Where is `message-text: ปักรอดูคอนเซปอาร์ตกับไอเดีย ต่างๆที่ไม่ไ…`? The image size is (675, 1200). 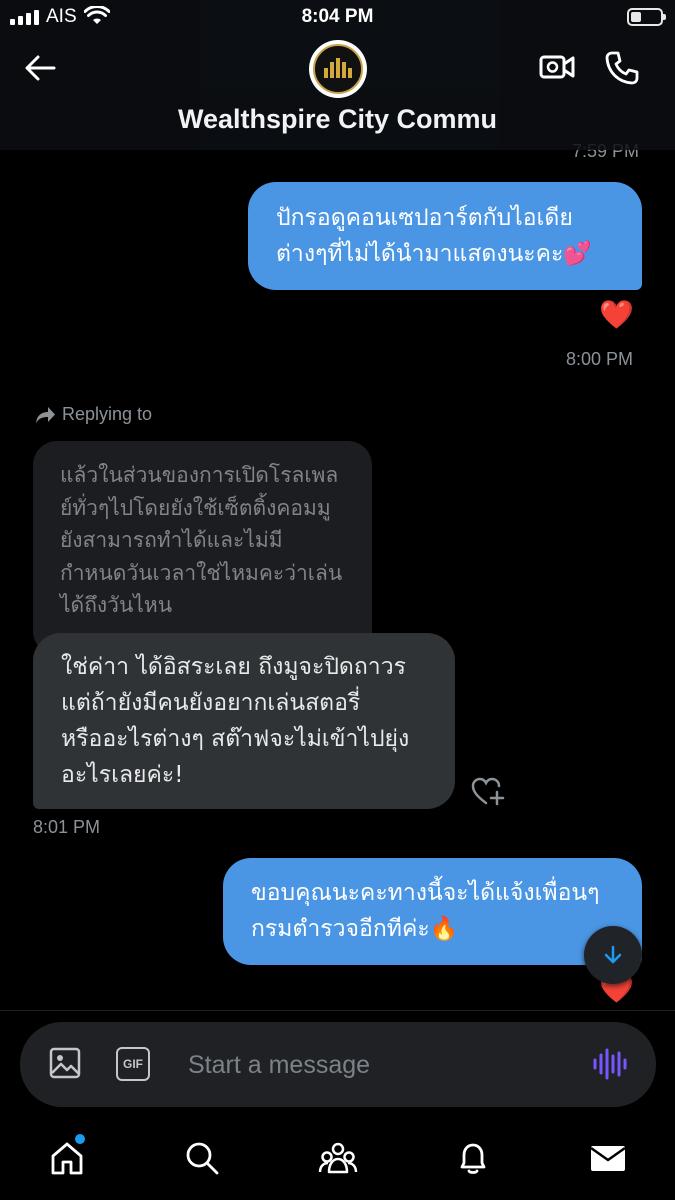
message-text: ปักรอดูคอนเซปอาร์ตกับไอเดีย ต่างๆที่ไม่ไ… is located at coordinates (434, 236).